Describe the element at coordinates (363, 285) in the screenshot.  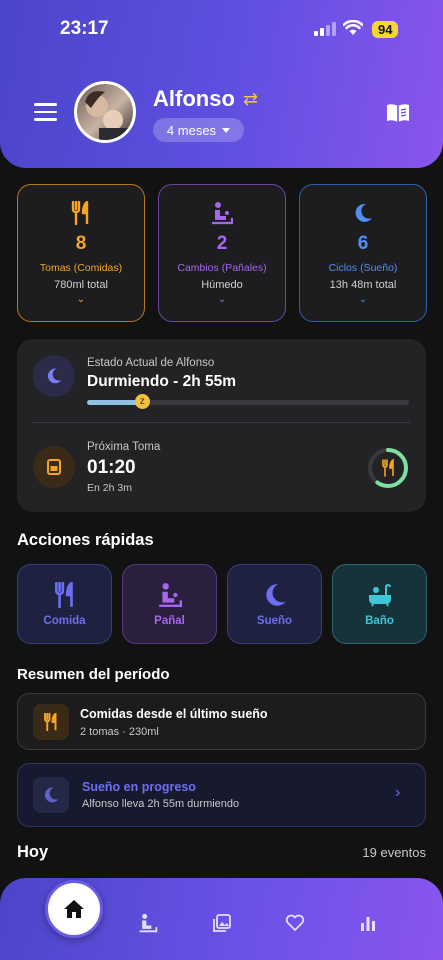
I see `stat-subtitle: 13h 48m total` at that location.